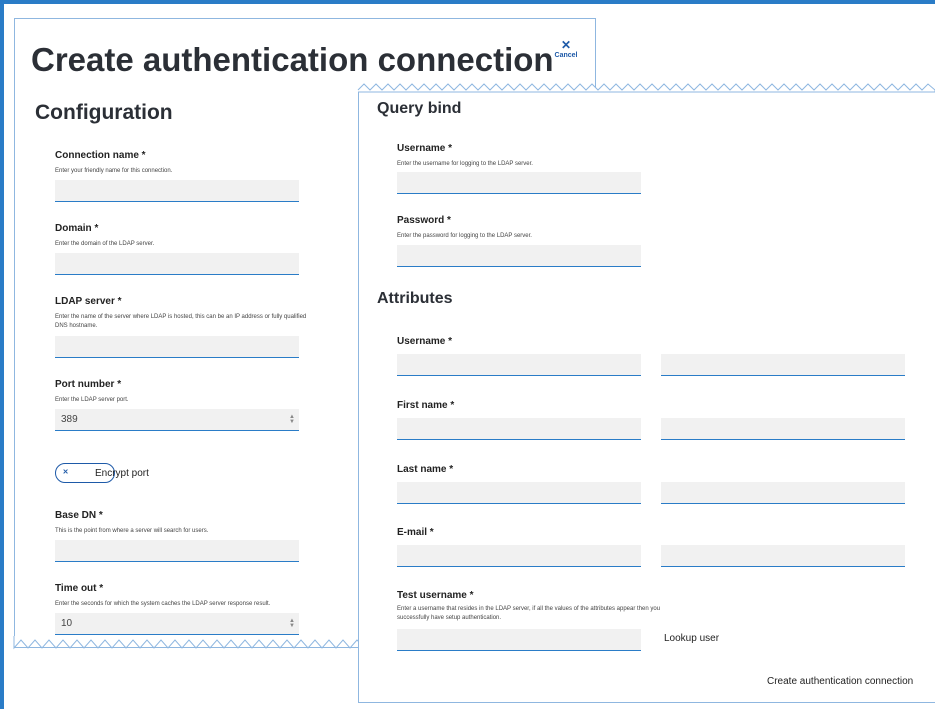  I want to click on cancel-button: ✕ Cancel, so click(566, 49).